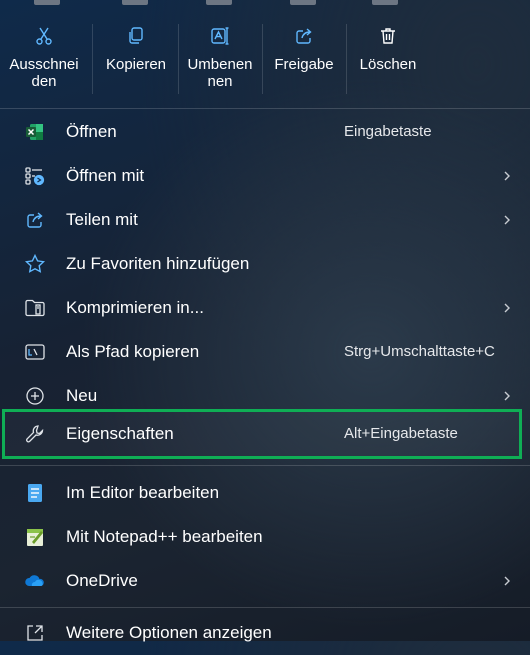 The width and height of the screenshot is (530, 655). Describe the element at coordinates (388, 36) in the screenshot. I see `trash-icon` at that location.